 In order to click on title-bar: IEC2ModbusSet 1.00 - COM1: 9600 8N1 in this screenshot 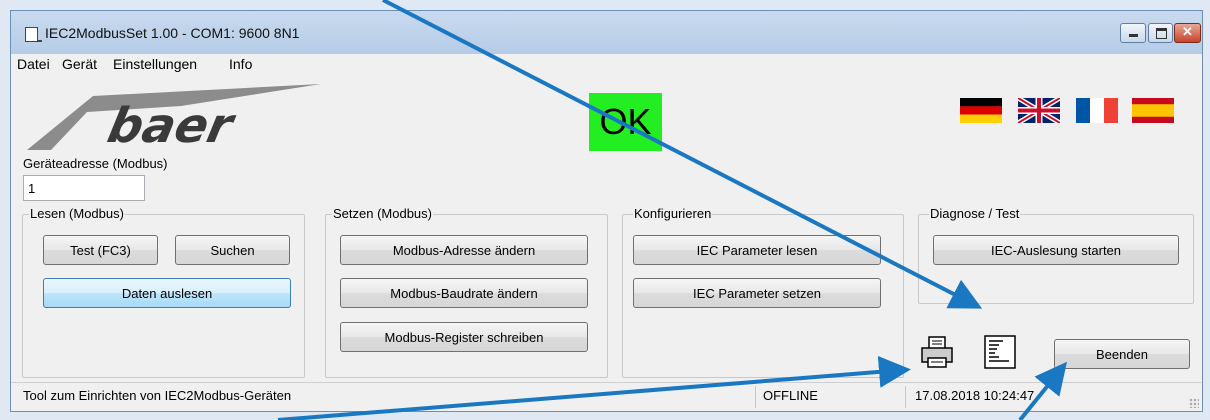, I will do `click(606, 32)`.